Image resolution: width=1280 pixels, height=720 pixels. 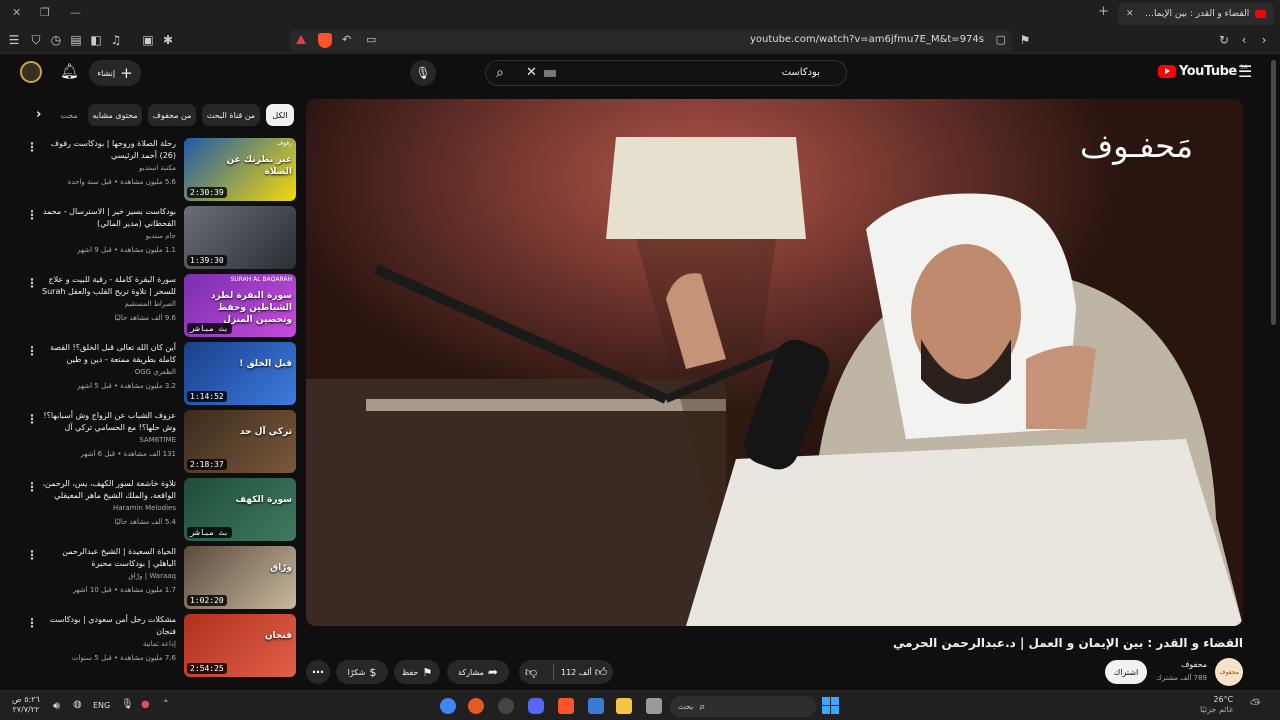 I want to click on brave-icon, so click(x=566, y=706).